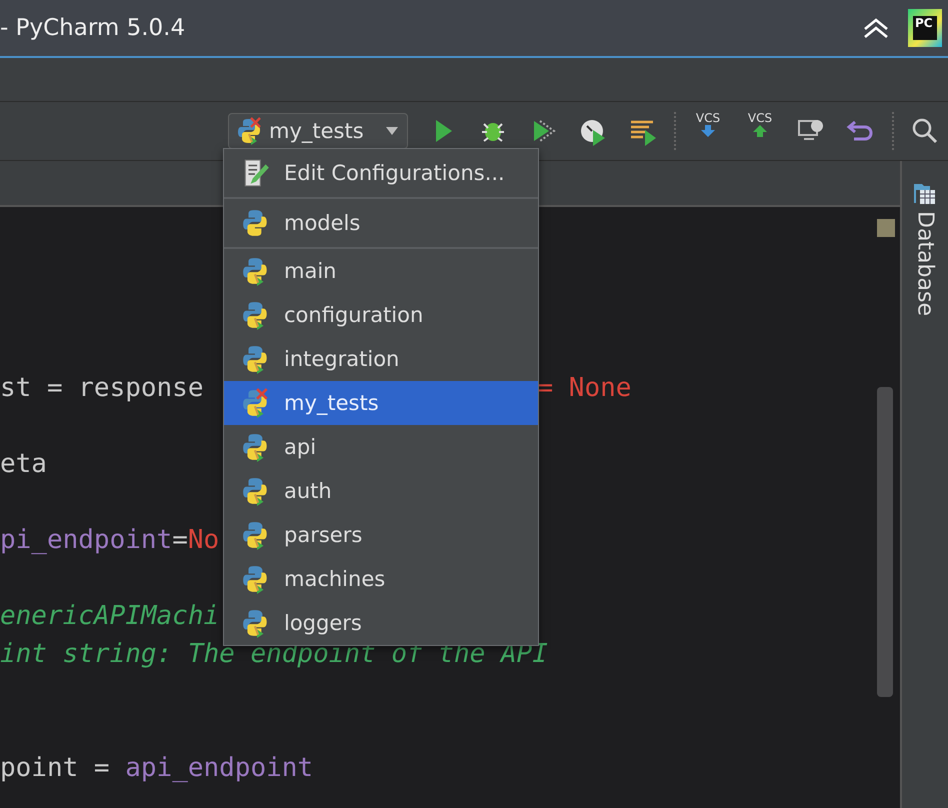  I want to click on caret-down-icon, so click(392, 131).